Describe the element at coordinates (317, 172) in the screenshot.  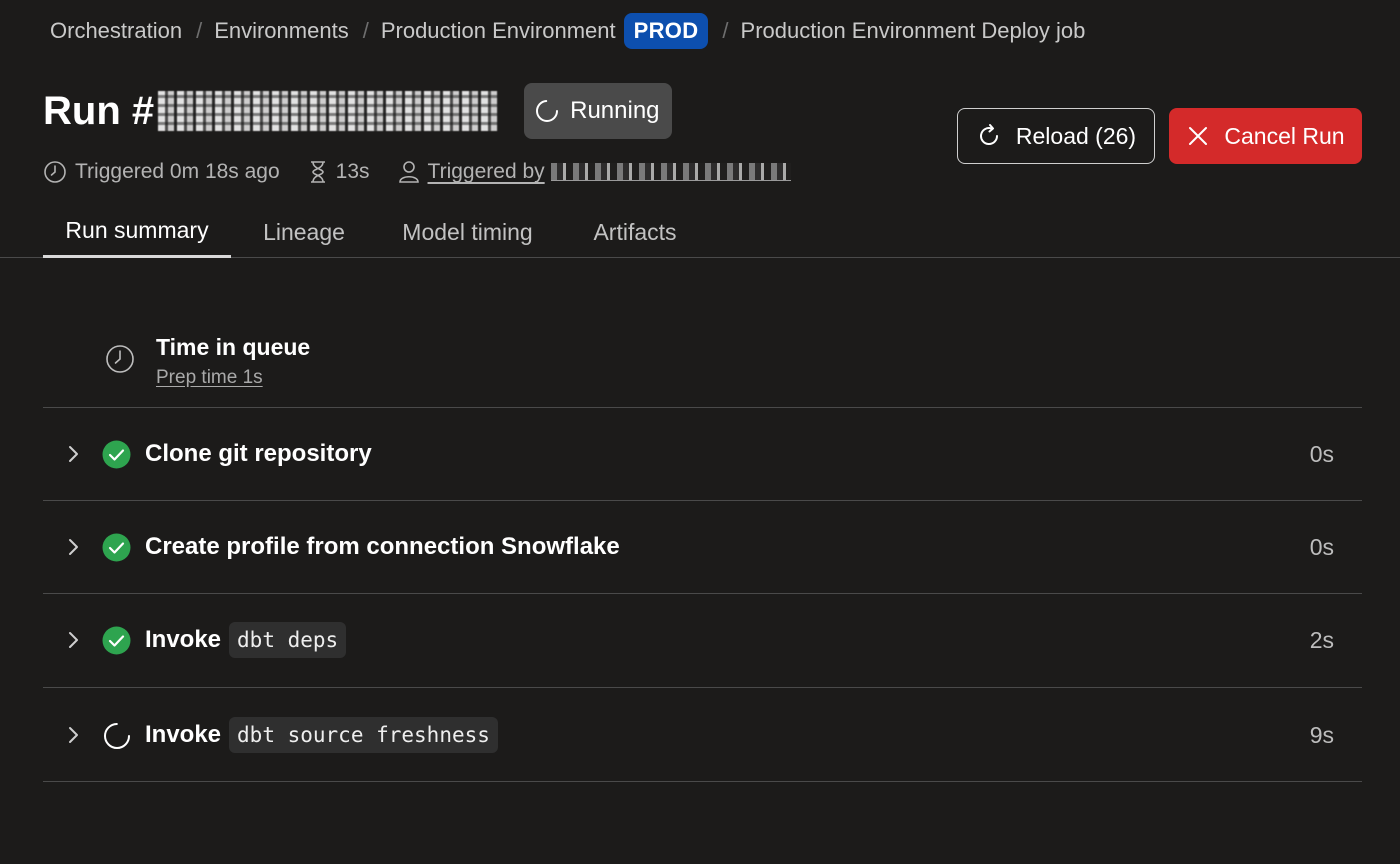
I see `hourglass-icon` at that location.